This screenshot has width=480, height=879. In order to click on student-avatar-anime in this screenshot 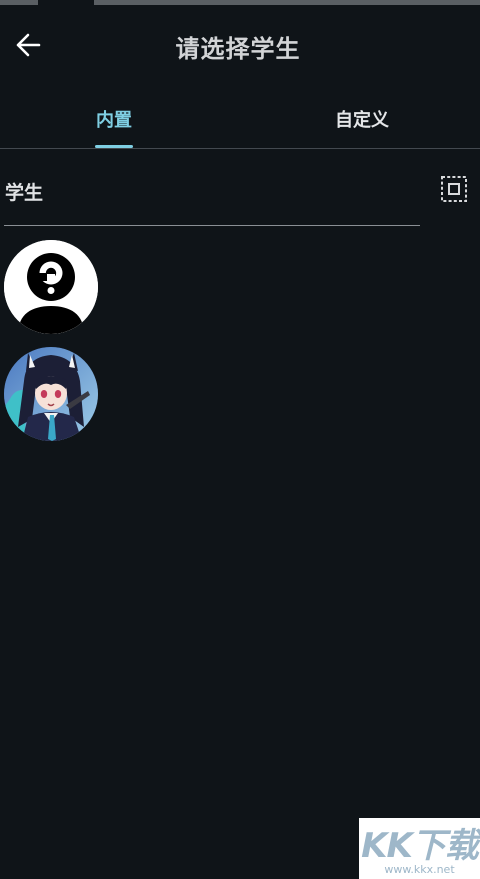, I will do `click(51, 394)`.